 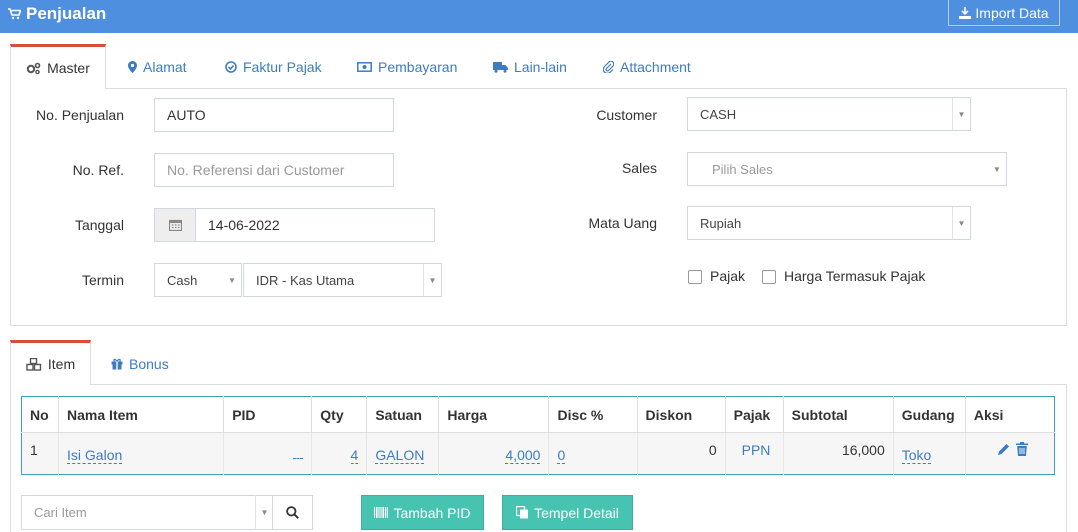 I want to click on termin-account-select: IDR - Kas Utama ▼, so click(x=342, y=280).